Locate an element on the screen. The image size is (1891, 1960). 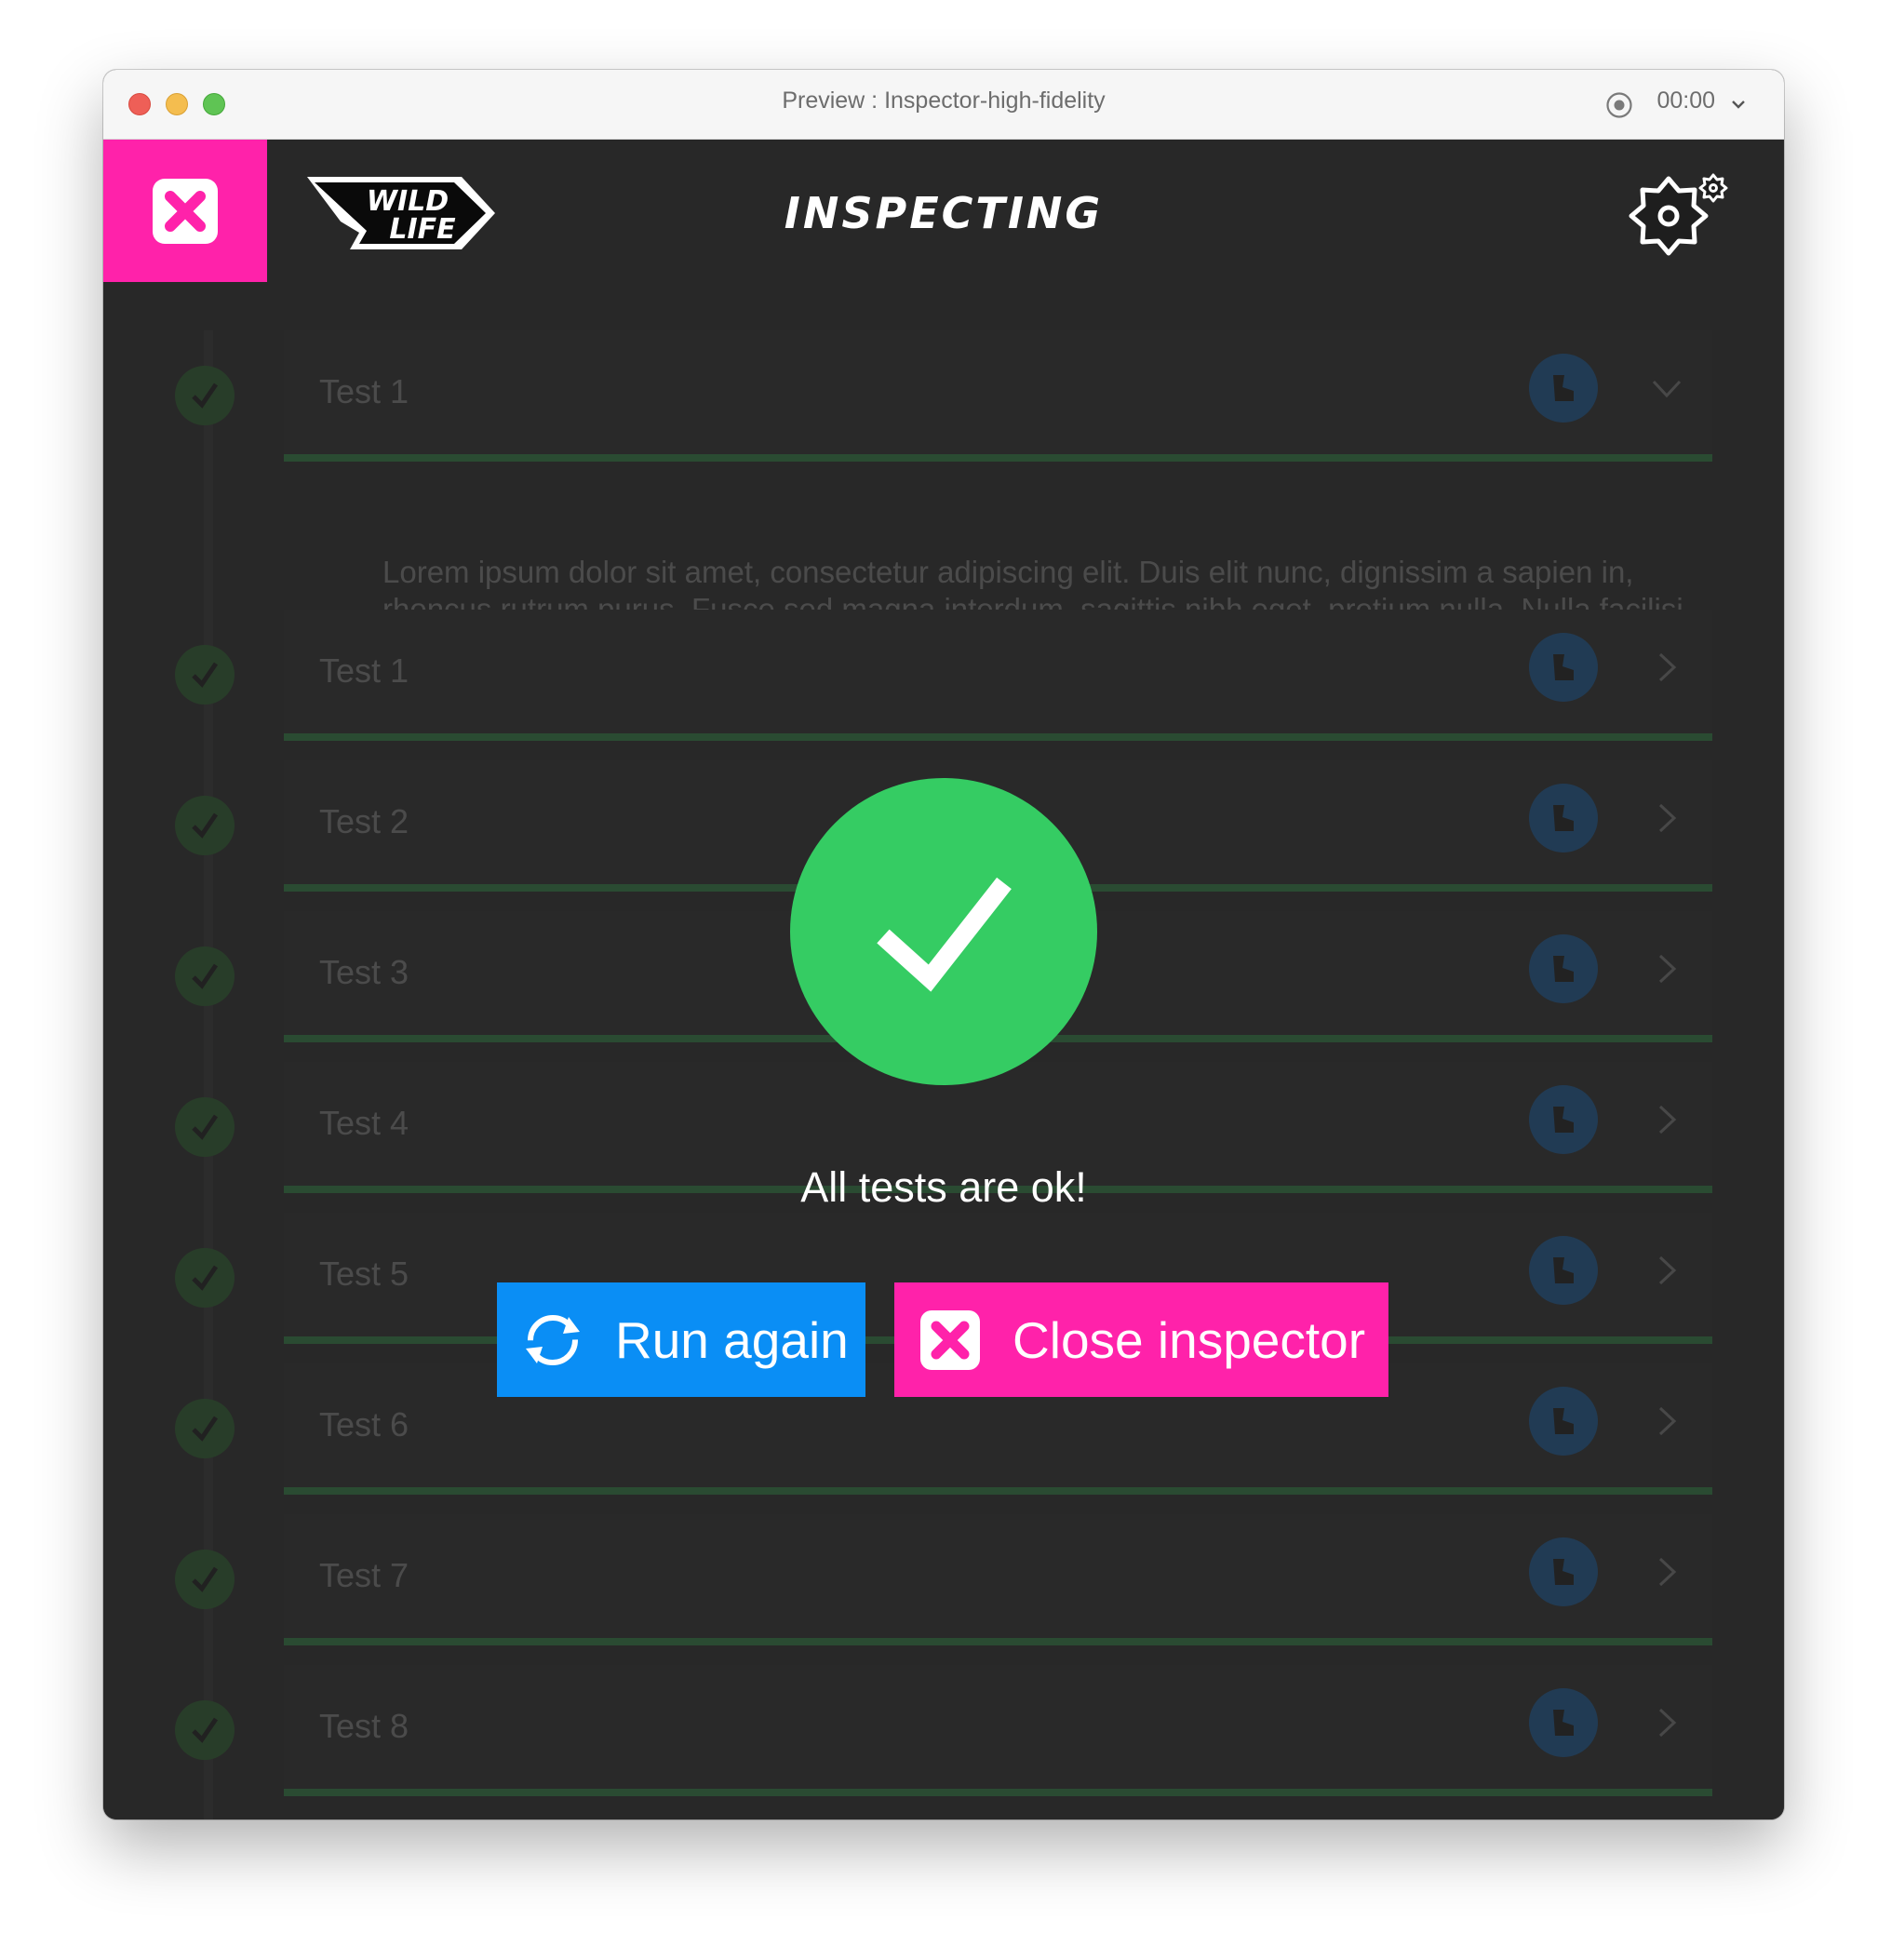
title-bar: Preview : Inspector-high-fidelity 00:00 is located at coordinates (944, 105).